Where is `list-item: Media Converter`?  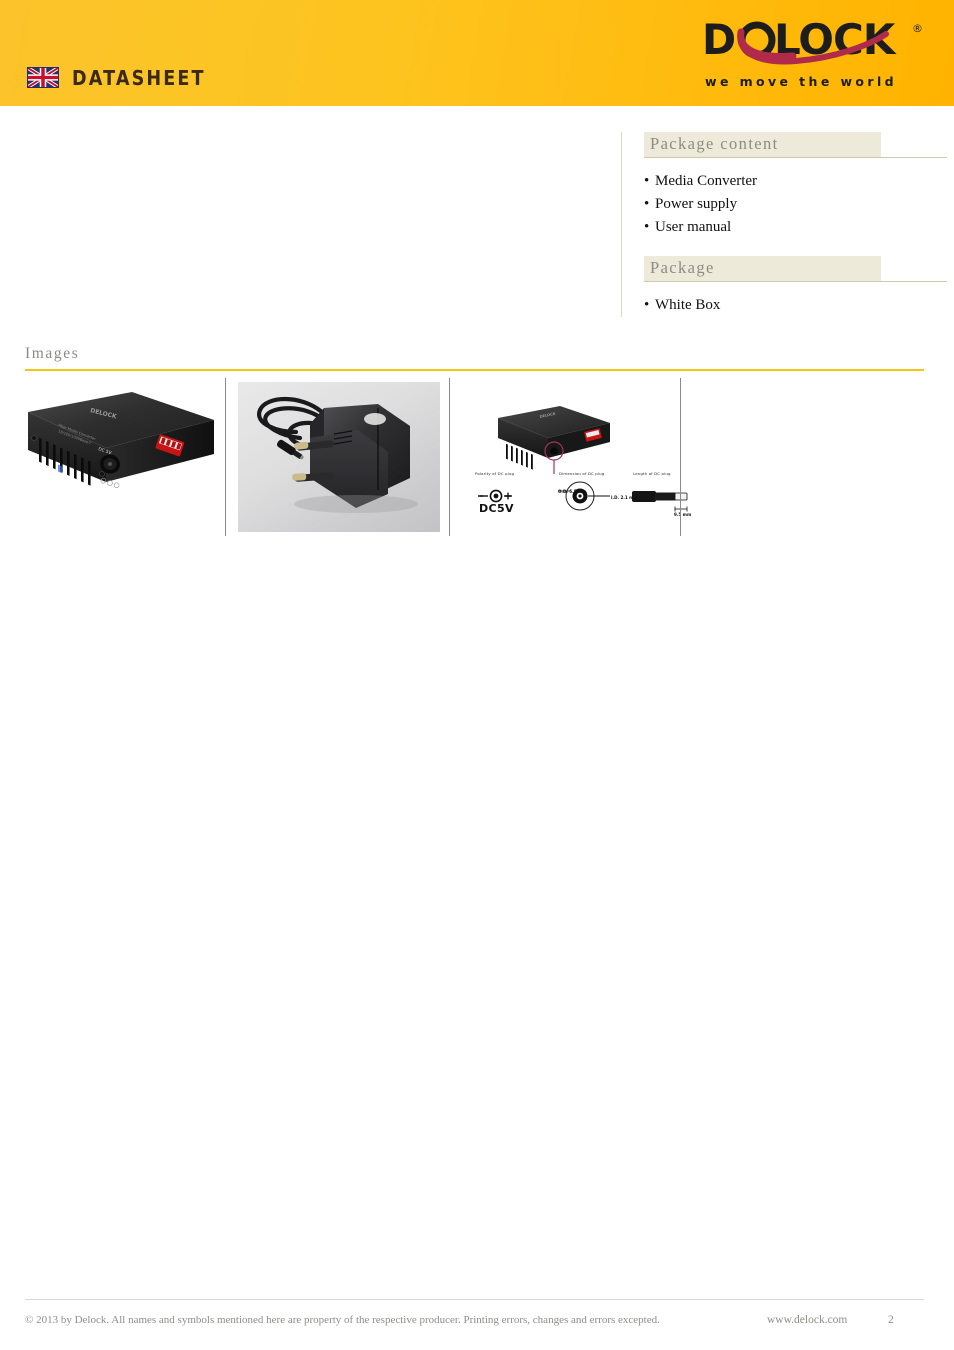
list-item: Media Converter is located at coordinates (787, 181).